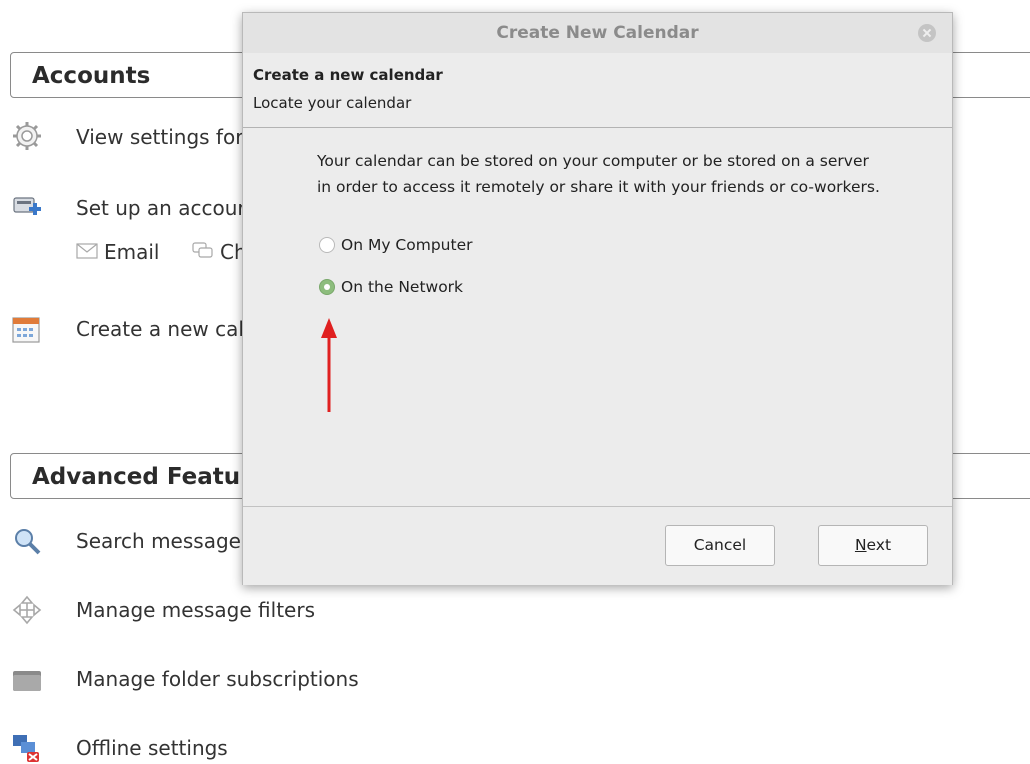 This screenshot has height=764, width=1030. What do you see at coordinates (161, 208) in the screenshot?
I see `setup-account-label: Set up an accour` at bounding box center [161, 208].